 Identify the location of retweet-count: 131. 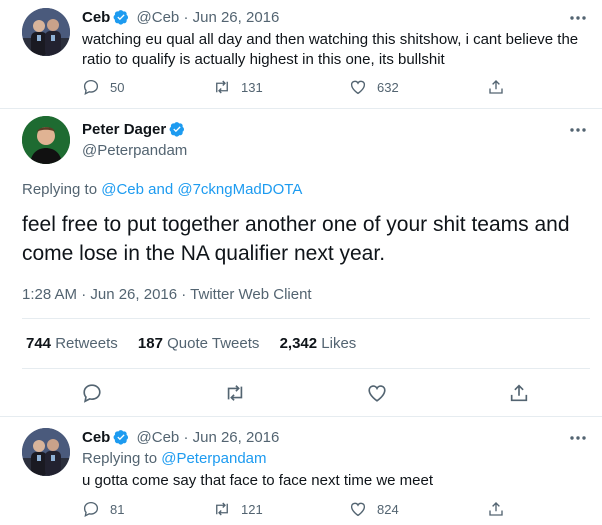
(252, 87).